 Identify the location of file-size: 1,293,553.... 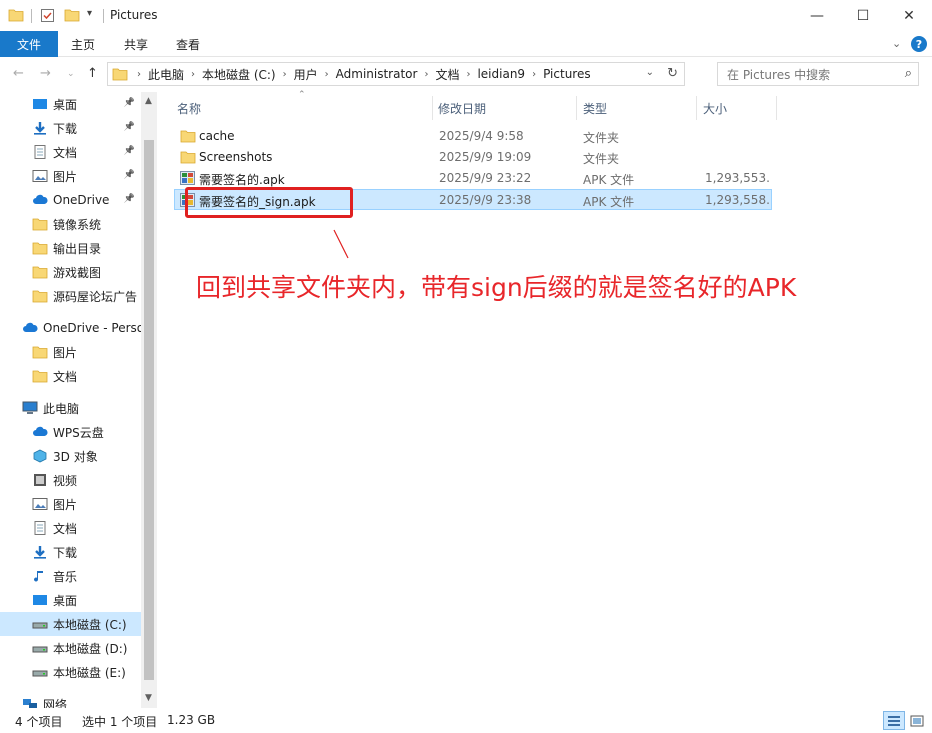
(738, 178).